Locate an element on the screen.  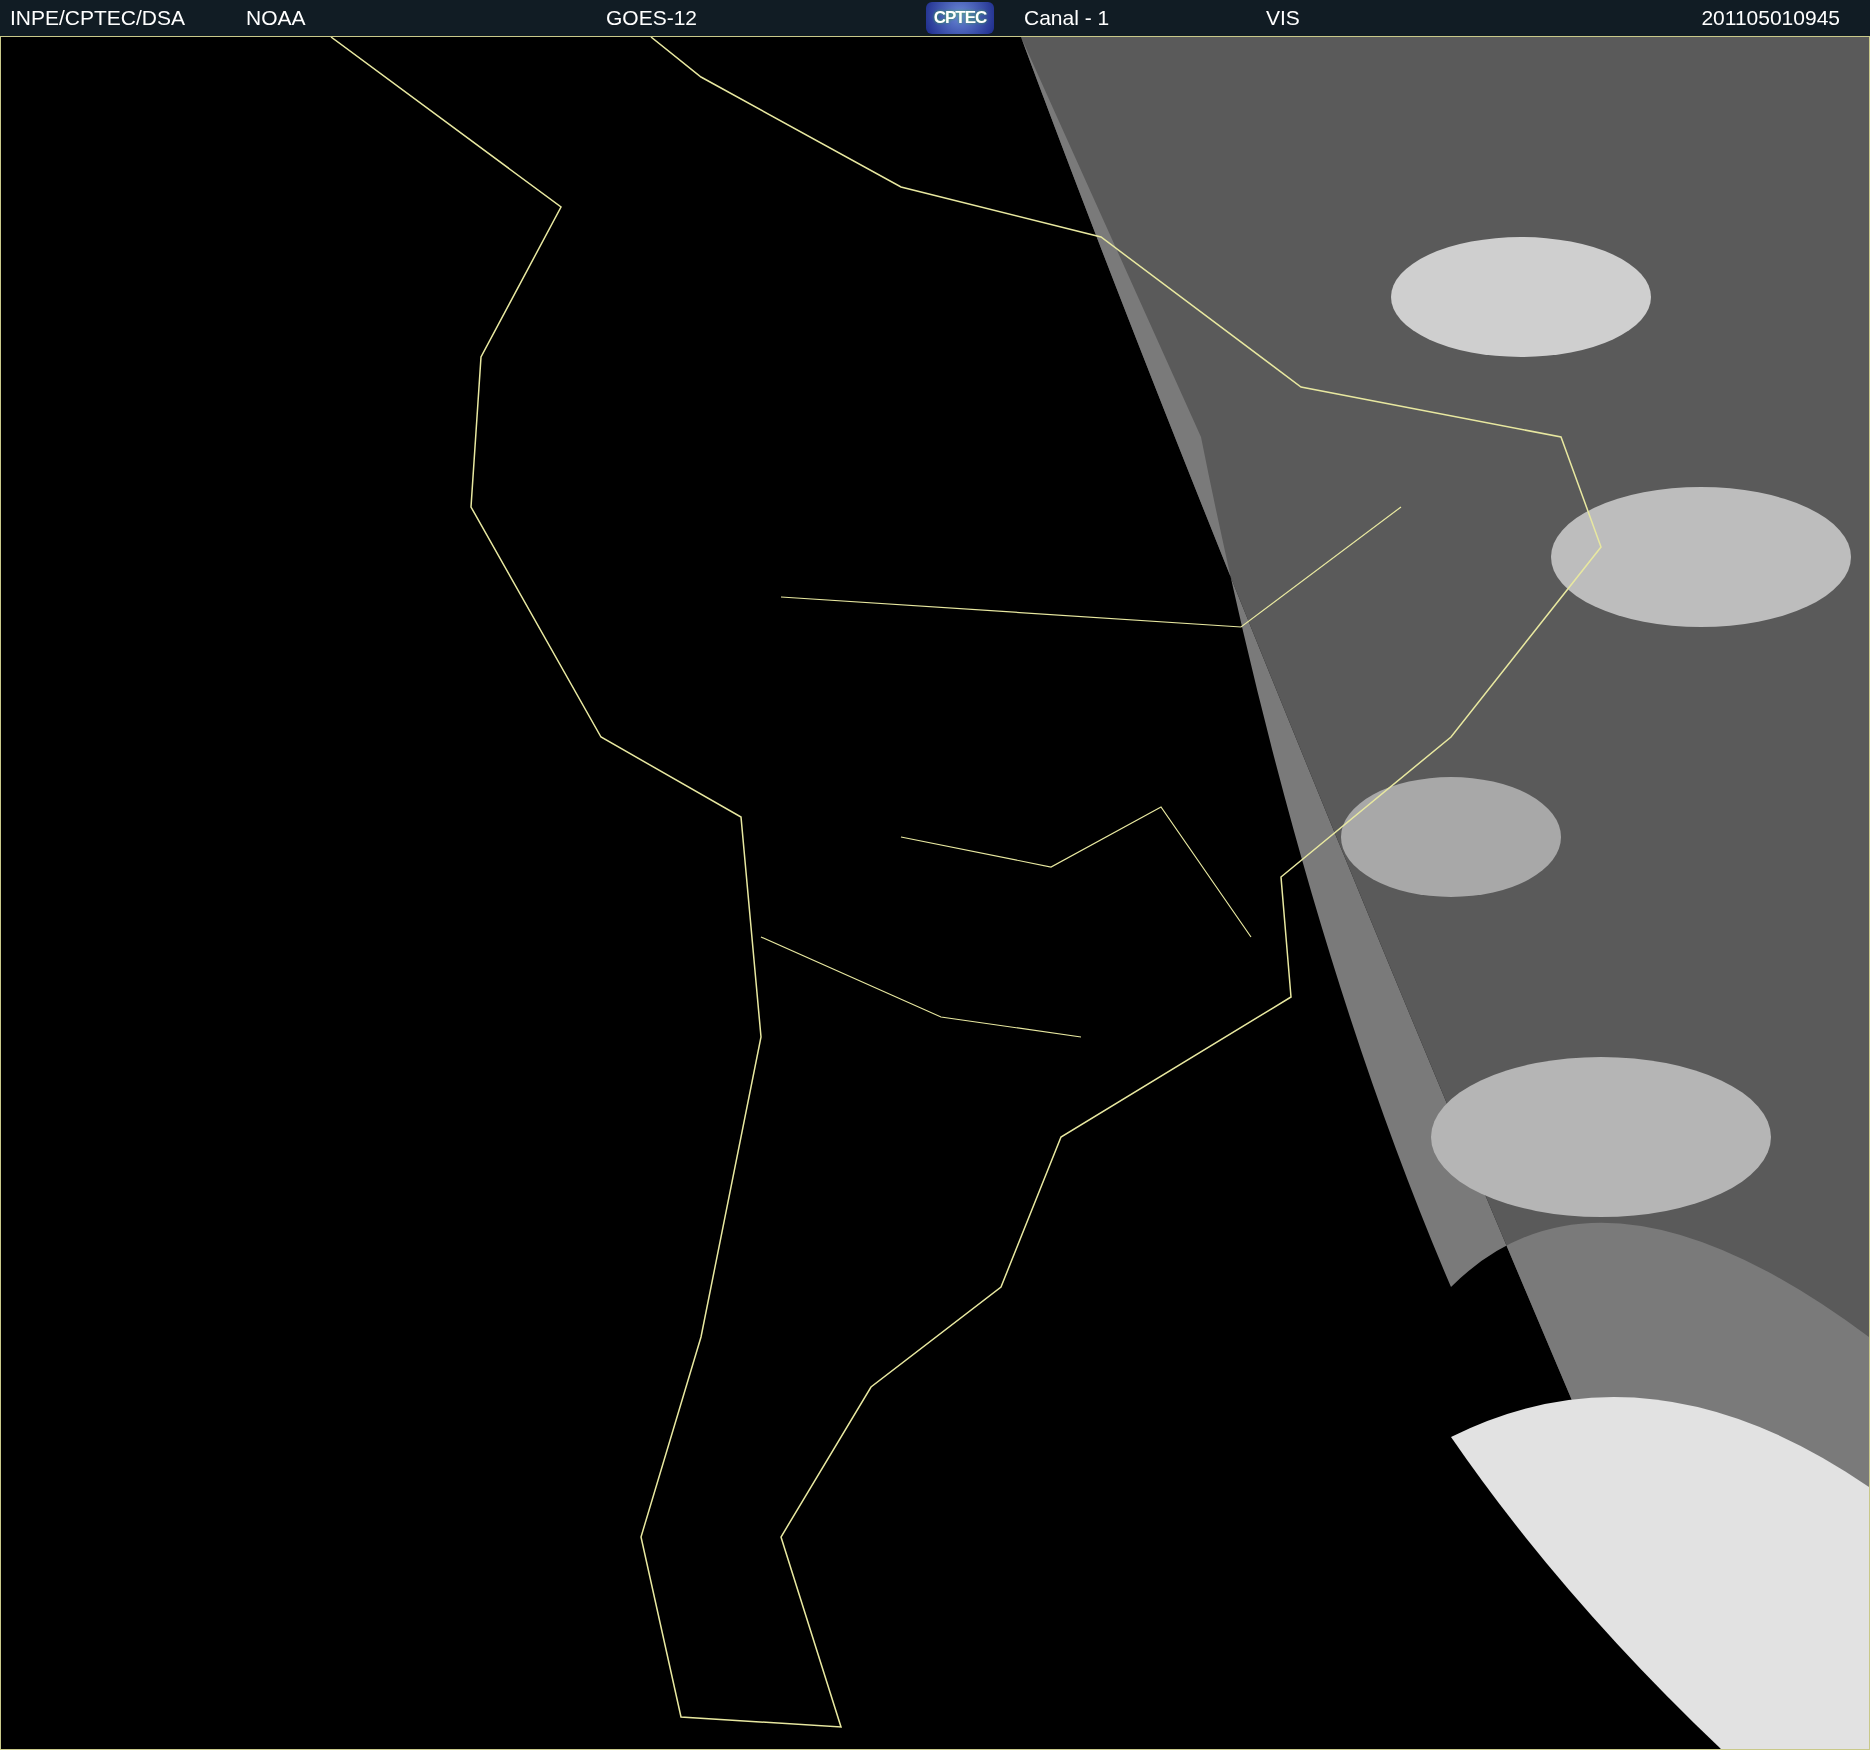
header-label: INPE/CPTEC/DSA is located at coordinates (98, 18).